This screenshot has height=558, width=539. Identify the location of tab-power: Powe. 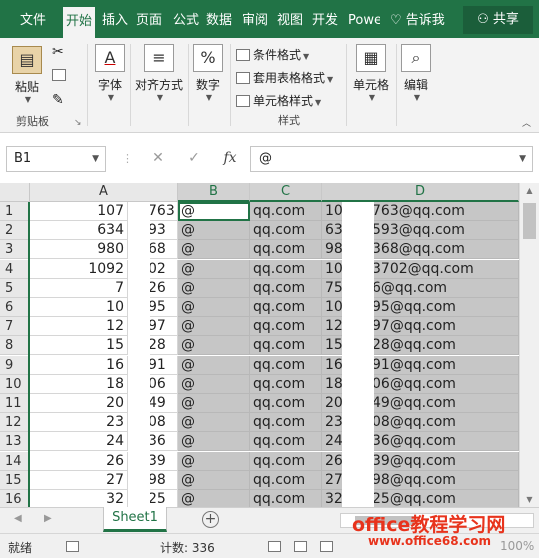
(364, 21).